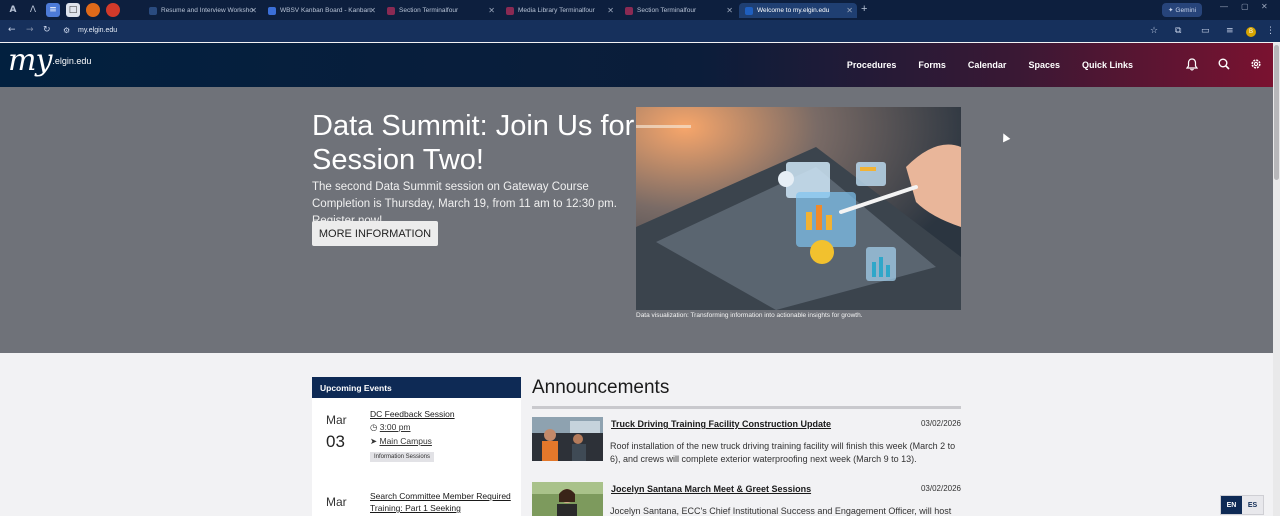 This screenshot has height=516, width=1280. What do you see at coordinates (640, 31) in the screenshot?
I see `address-bar` at bounding box center [640, 31].